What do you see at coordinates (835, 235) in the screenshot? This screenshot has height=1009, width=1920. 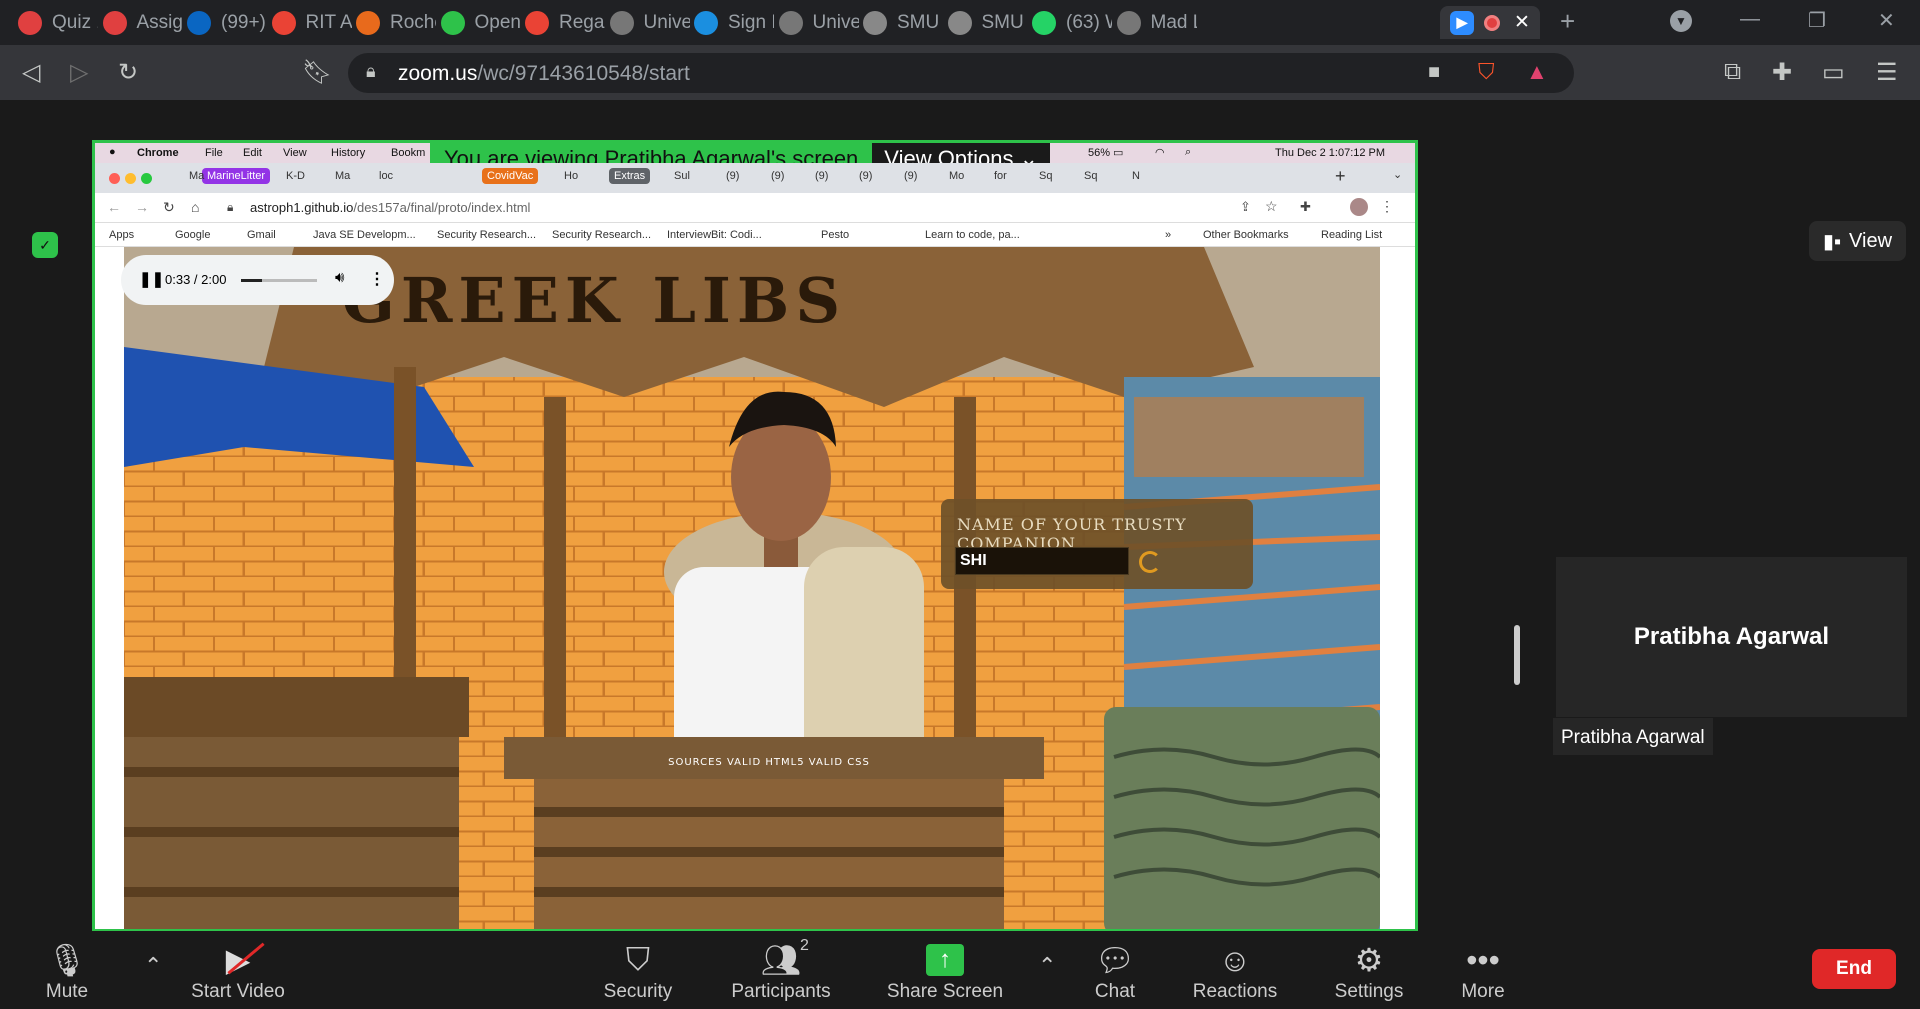 I see `bookmark-item: Pesto` at bounding box center [835, 235].